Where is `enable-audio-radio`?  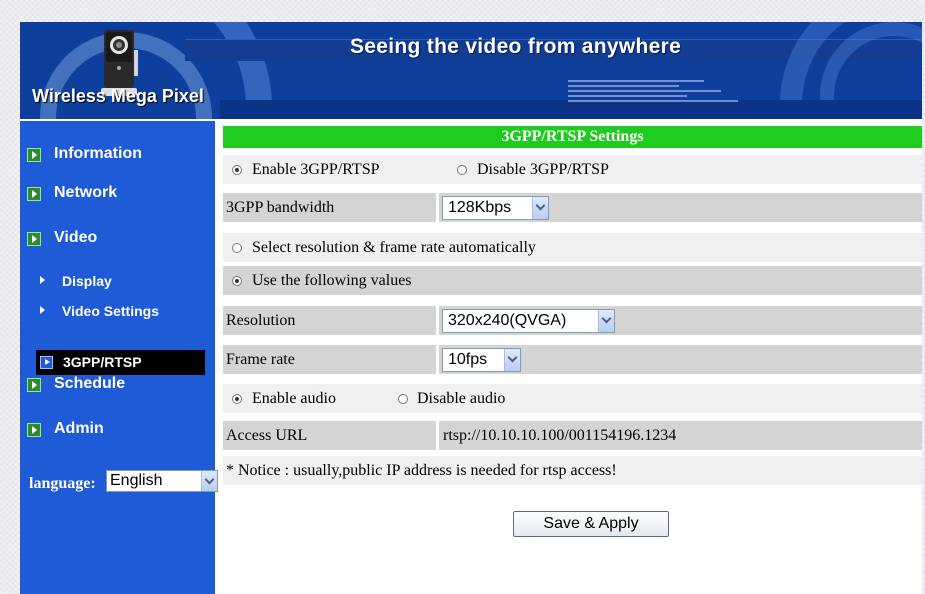
enable-audio-radio is located at coordinates (237, 399).